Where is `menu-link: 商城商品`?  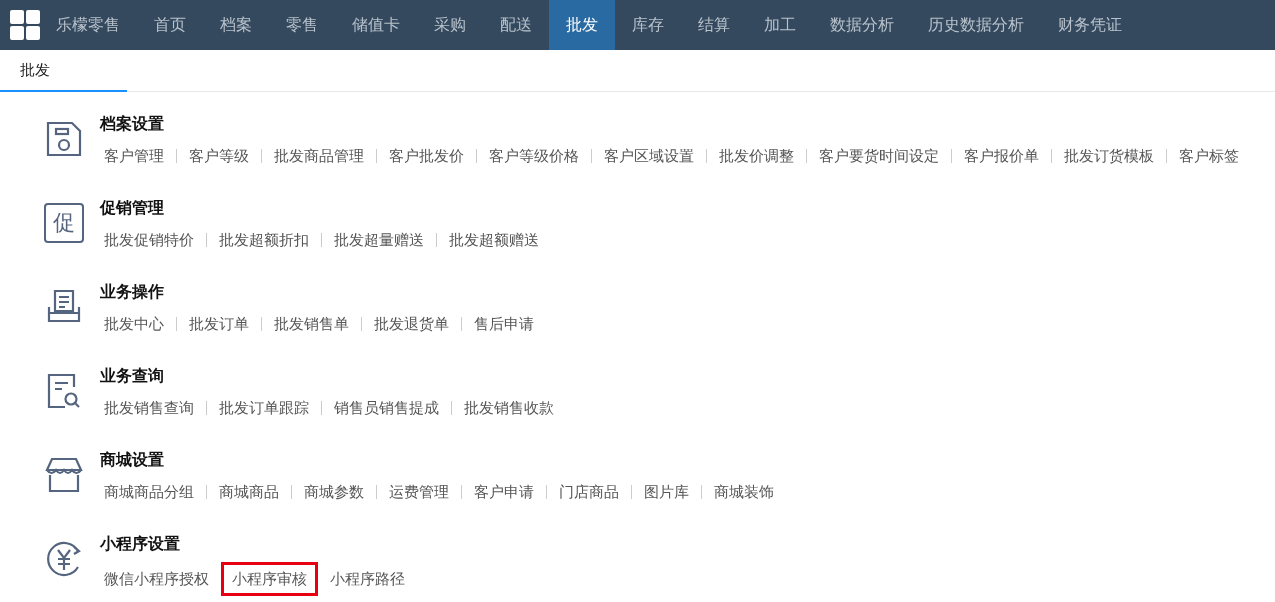
menu-link: 商城商品 is located at coordinates (249, 492).